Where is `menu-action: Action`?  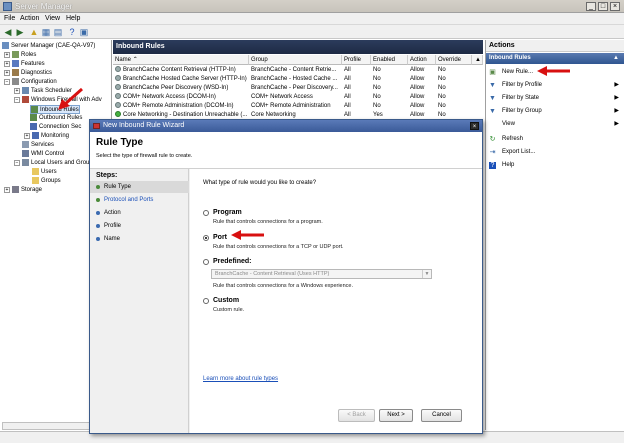 menu-action: Action is located at coordinates (29, 18).